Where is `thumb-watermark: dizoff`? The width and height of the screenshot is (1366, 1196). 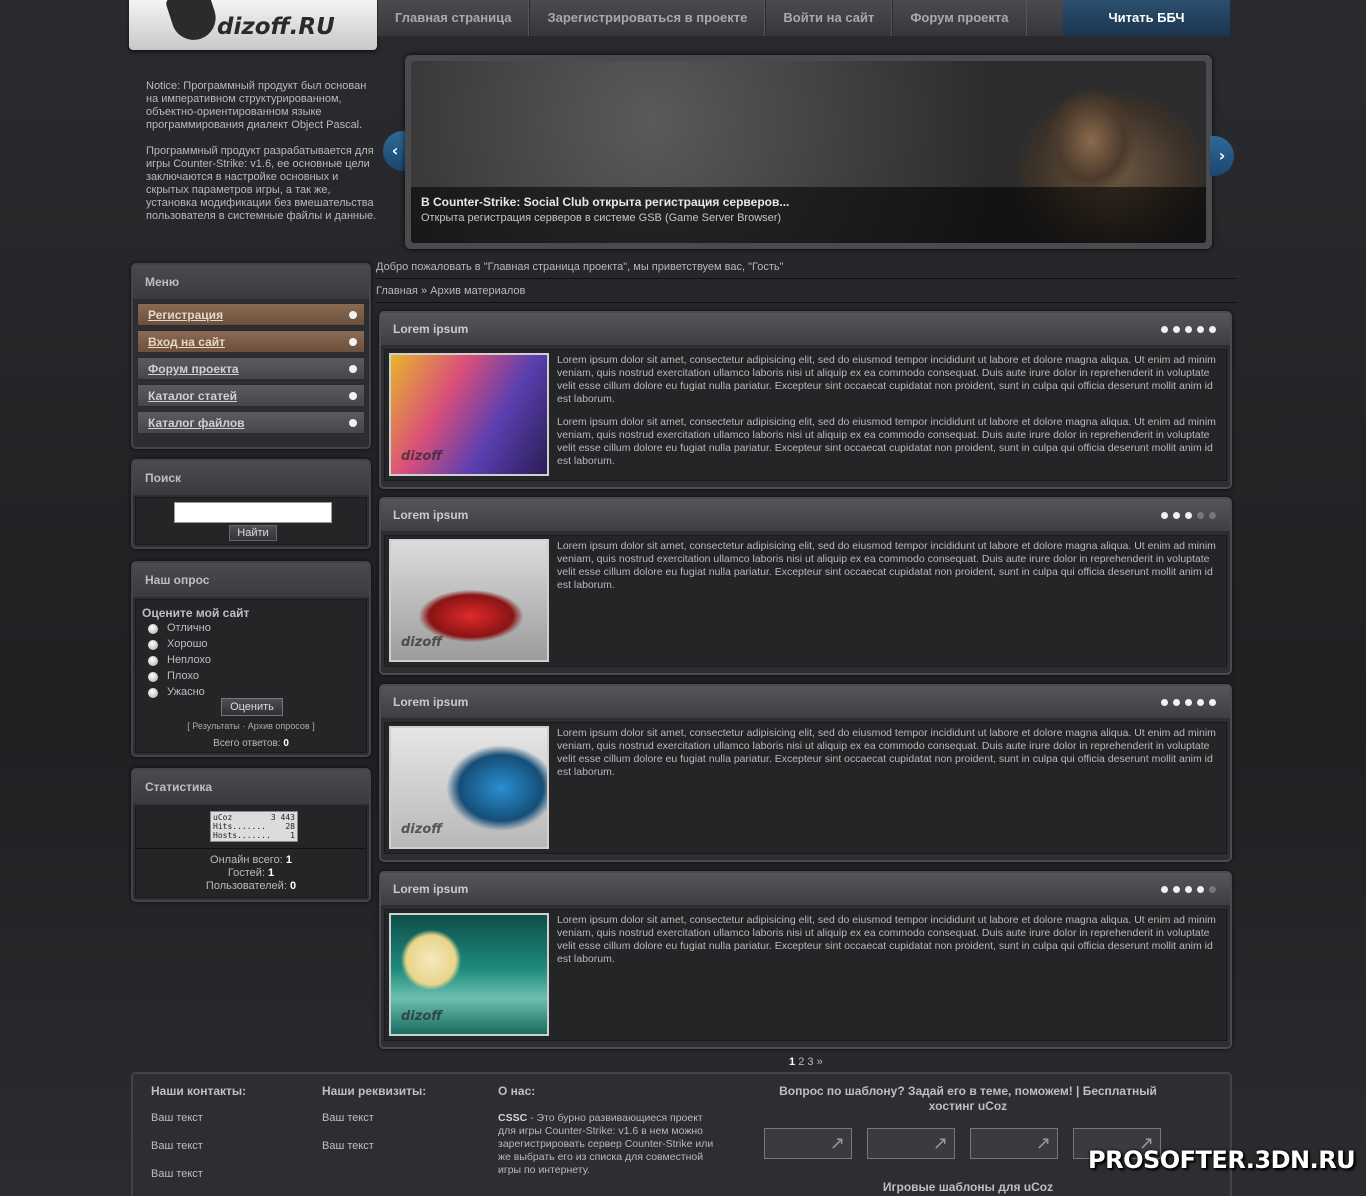
thumb-watermark: dizoff is located at coordinates (422, 829).